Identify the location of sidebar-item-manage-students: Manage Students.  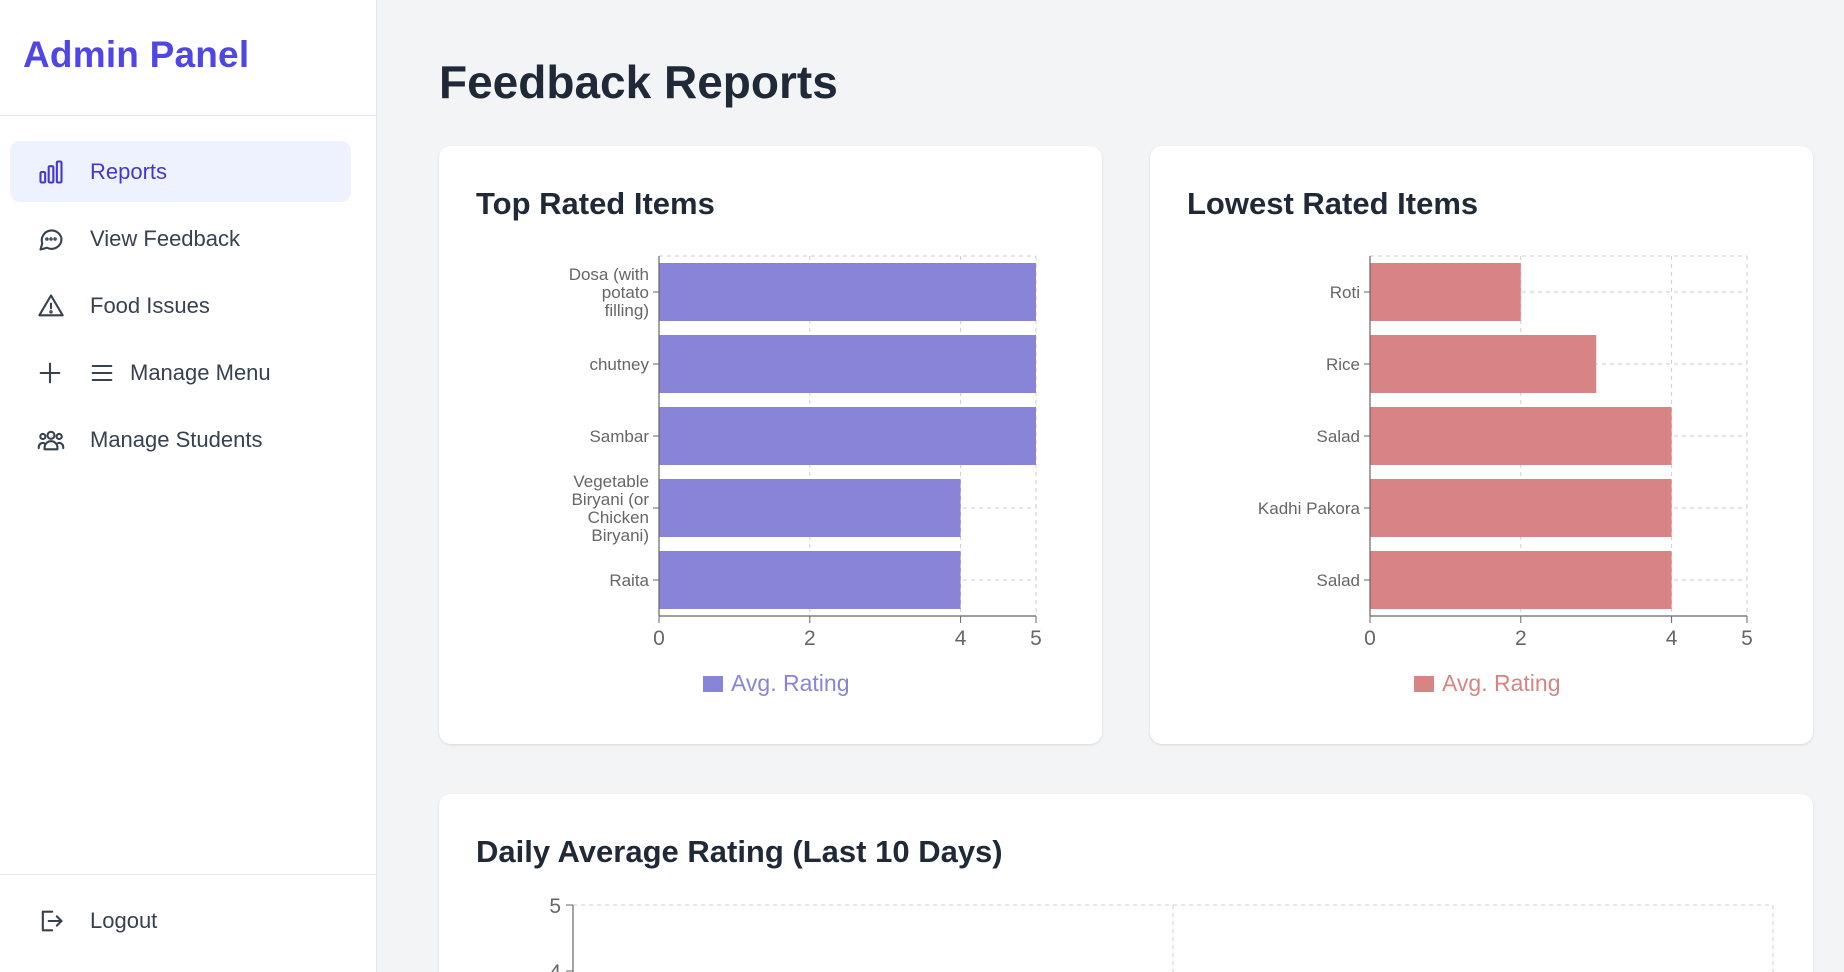
(180, 439).